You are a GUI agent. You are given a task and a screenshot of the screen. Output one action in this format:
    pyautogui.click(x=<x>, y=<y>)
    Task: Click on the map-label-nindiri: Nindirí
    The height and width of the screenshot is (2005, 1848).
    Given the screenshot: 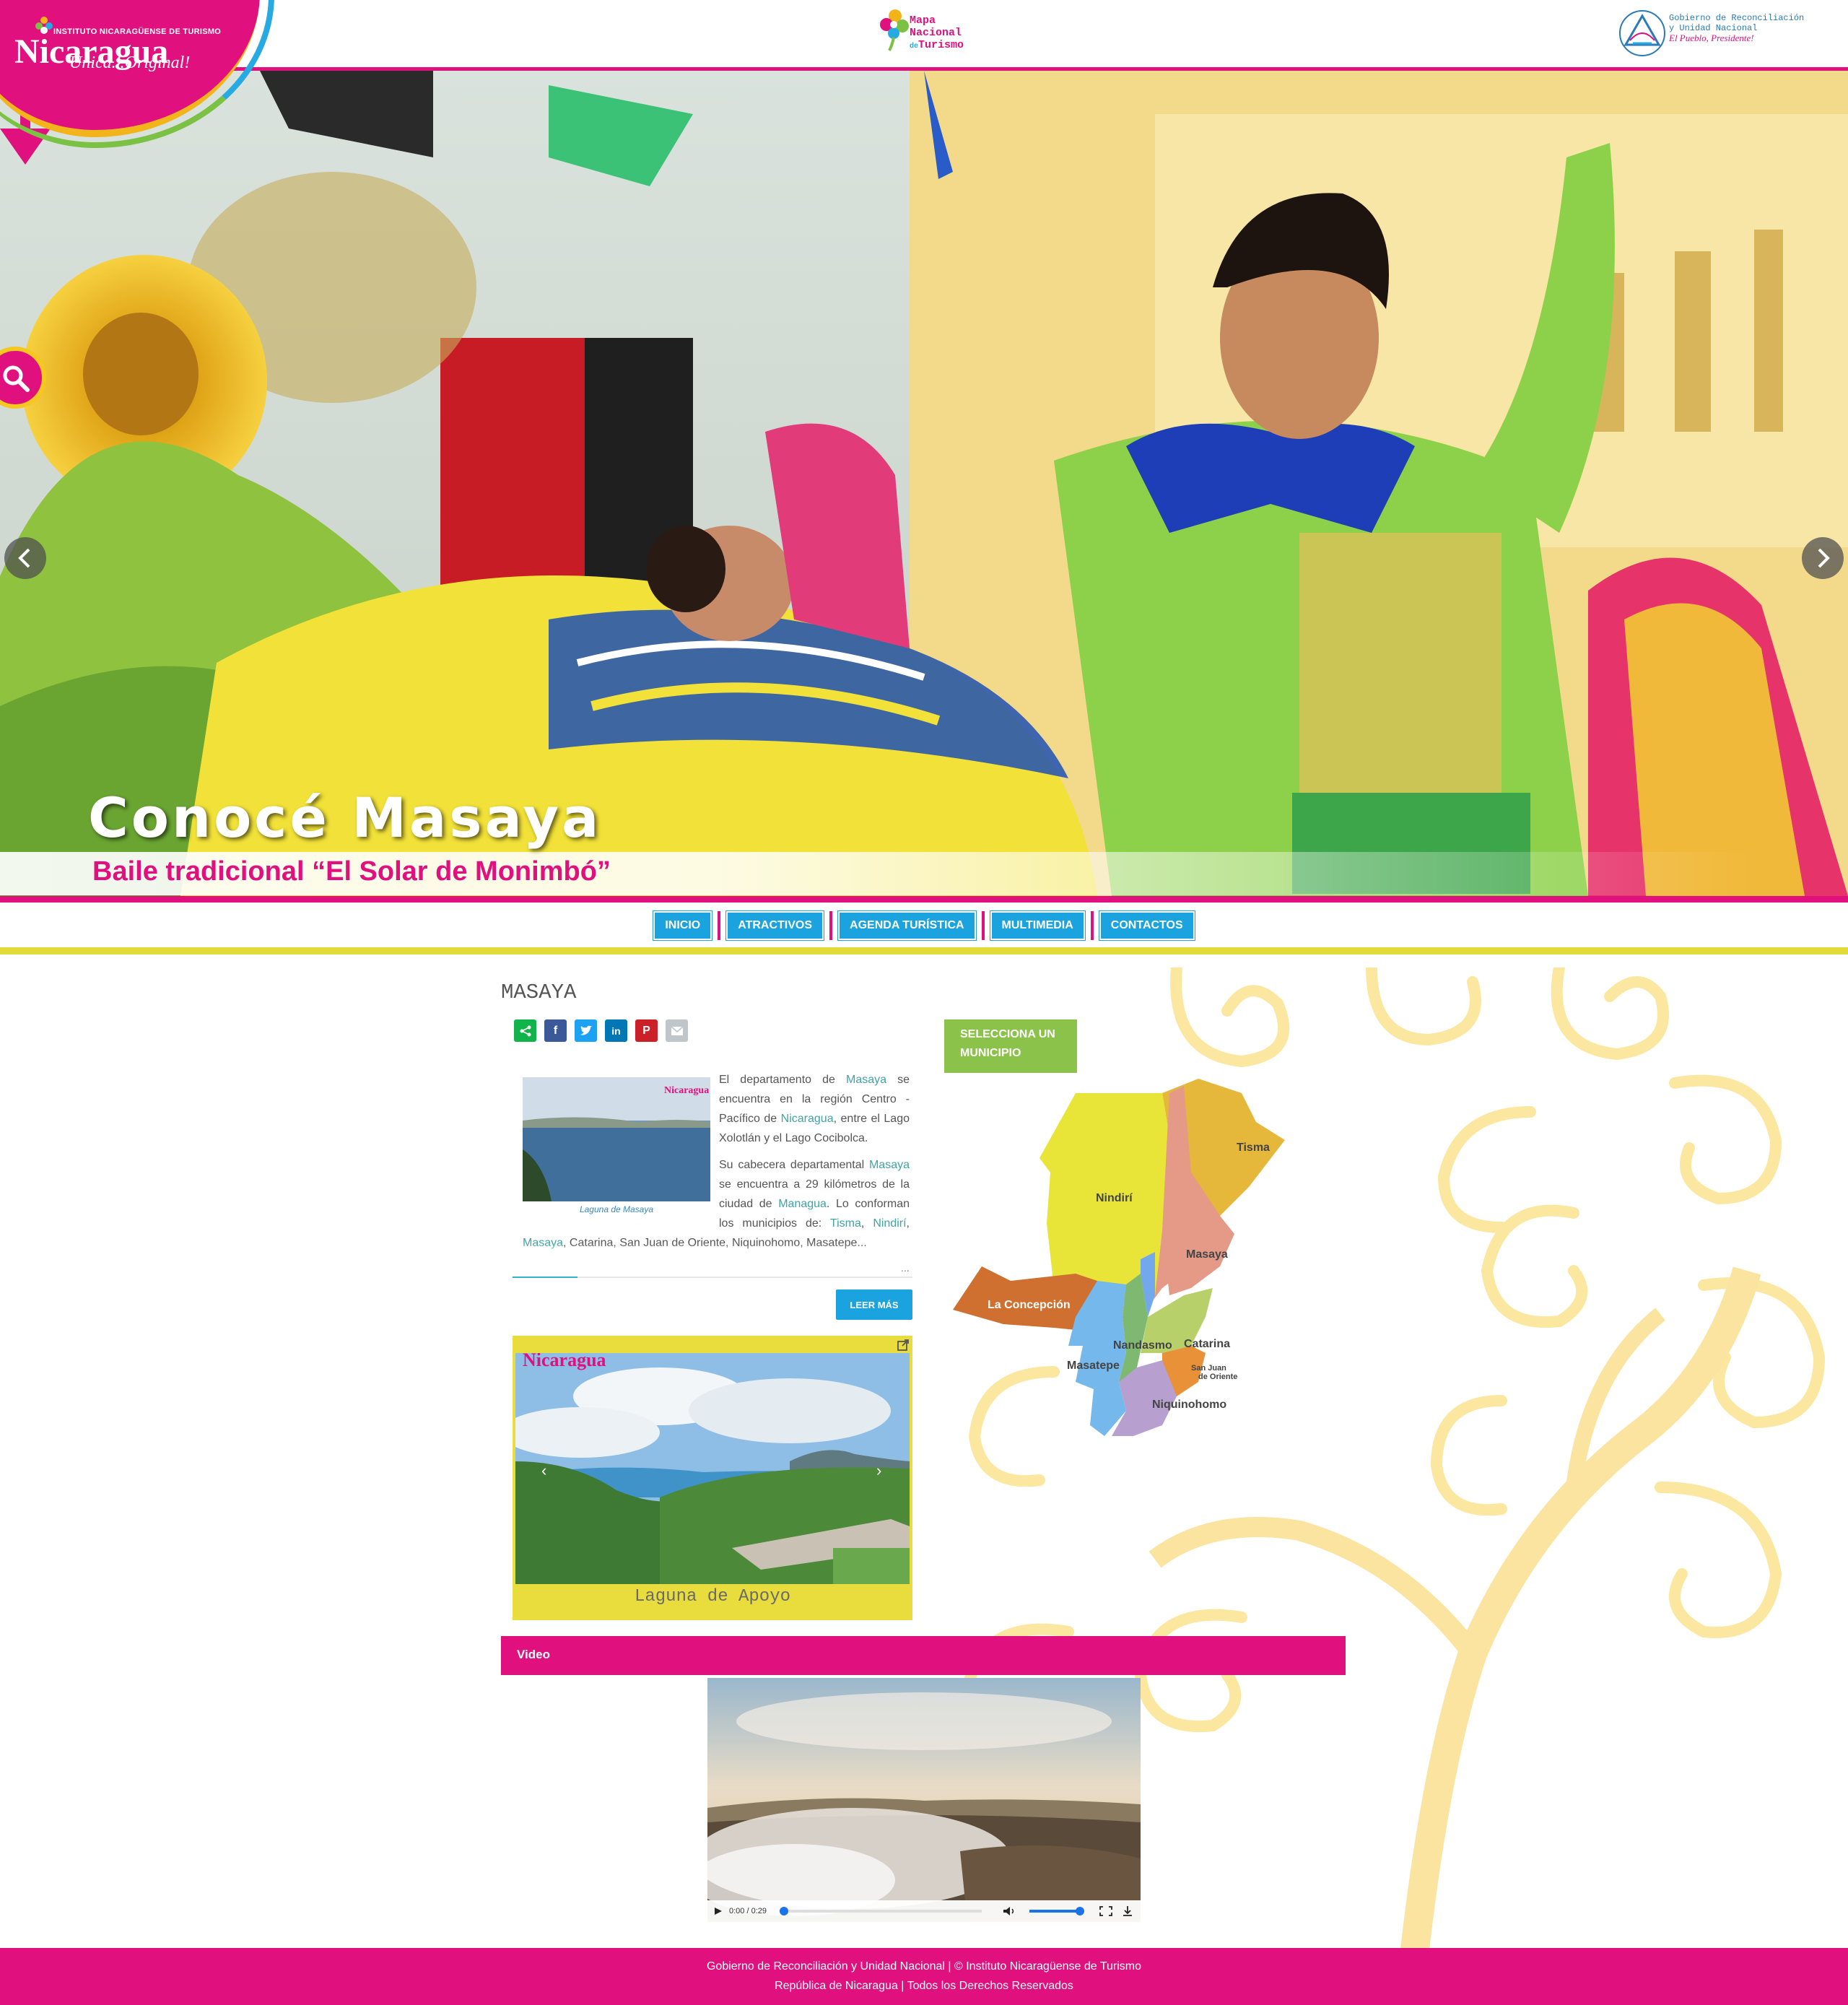 What is the action you would take?
    pyautogui.click(x=1114, y=1198)
    